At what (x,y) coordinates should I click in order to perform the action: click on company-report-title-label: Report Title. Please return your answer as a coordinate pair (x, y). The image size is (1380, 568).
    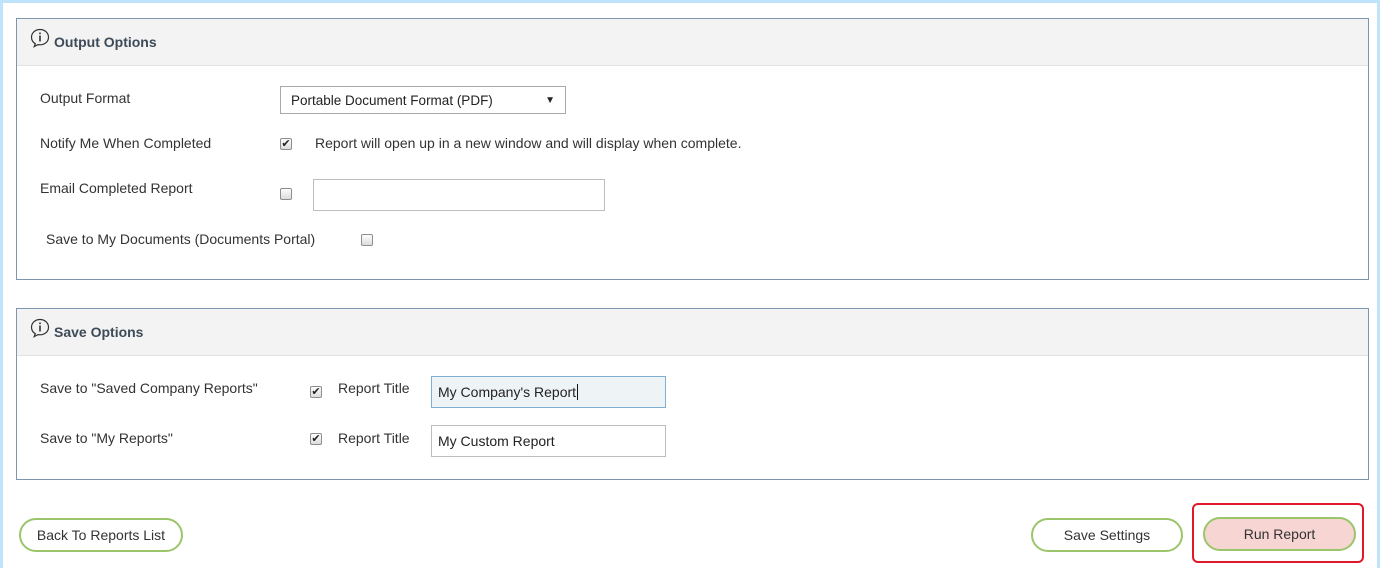
    Looking at the image, I should click on (374, 388).